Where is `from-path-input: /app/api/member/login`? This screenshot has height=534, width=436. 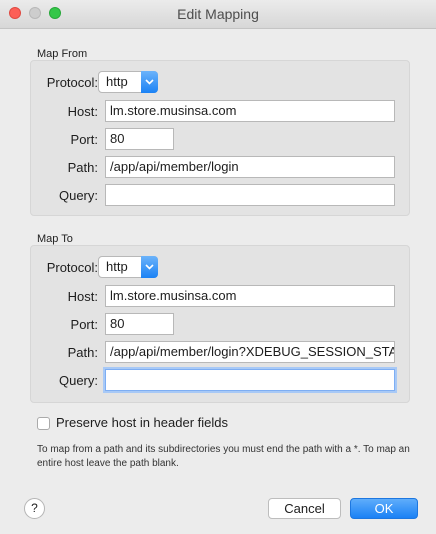
from-path-input: /app/api/member/login is located at coordinates (250, 167).